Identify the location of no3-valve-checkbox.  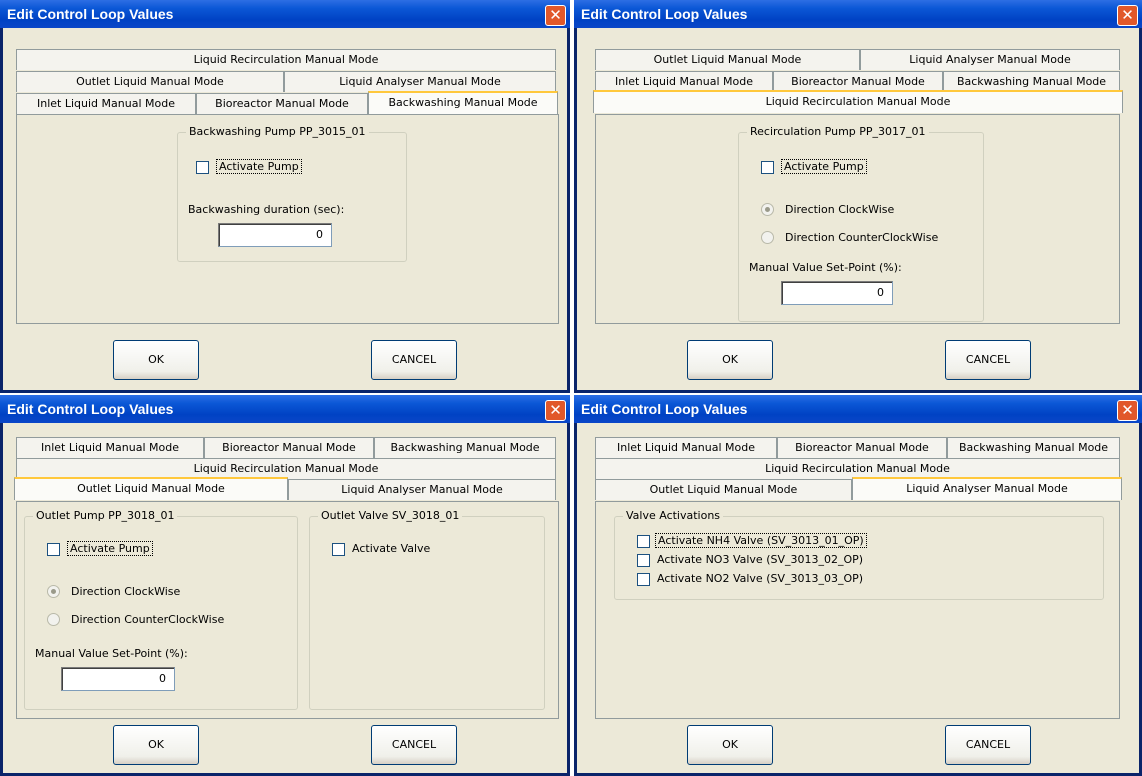
(643, 560).